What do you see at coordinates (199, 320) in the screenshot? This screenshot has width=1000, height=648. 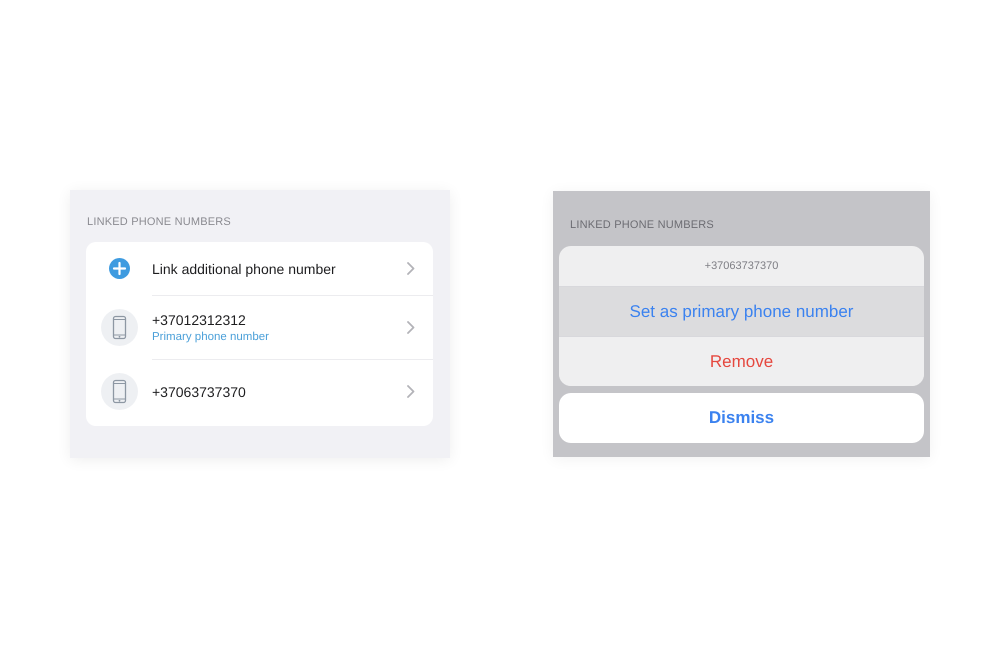 I see `phone-number: +37012312312` at bounding box center [199, 320].